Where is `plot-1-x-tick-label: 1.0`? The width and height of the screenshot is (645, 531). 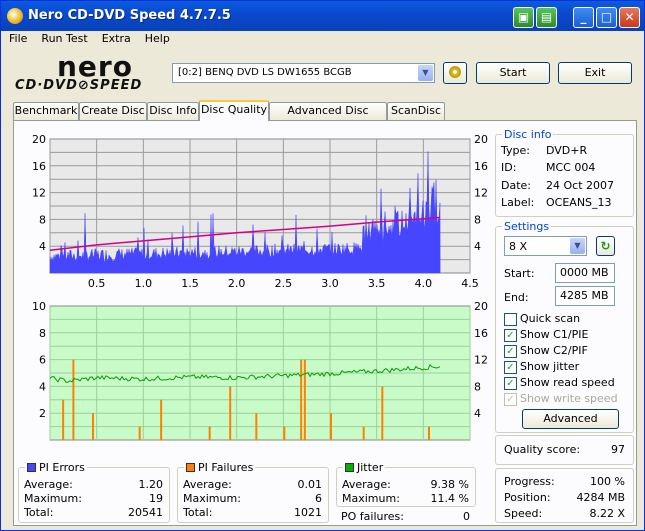 plot-1-x-tick-label: 1.0 is located at coordinates (144, 283).